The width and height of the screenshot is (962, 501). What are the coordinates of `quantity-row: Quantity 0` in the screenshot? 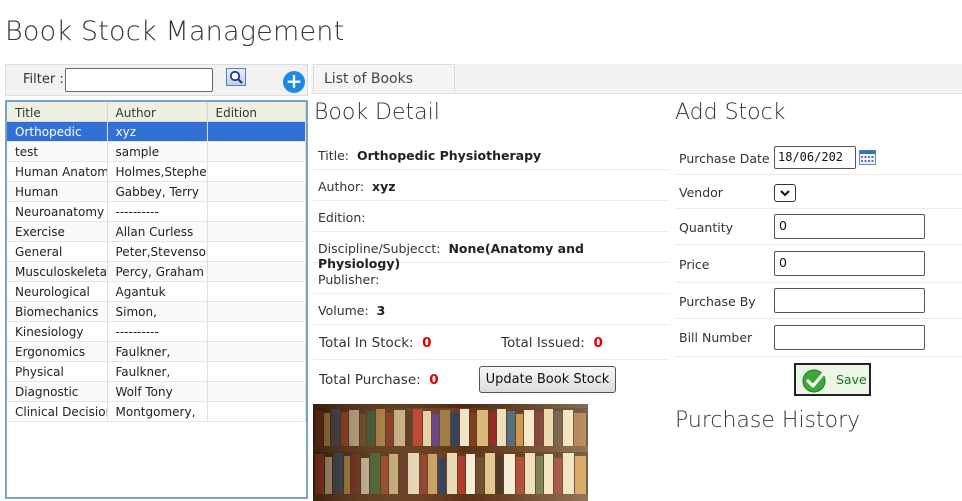 It's located at (818, 227).